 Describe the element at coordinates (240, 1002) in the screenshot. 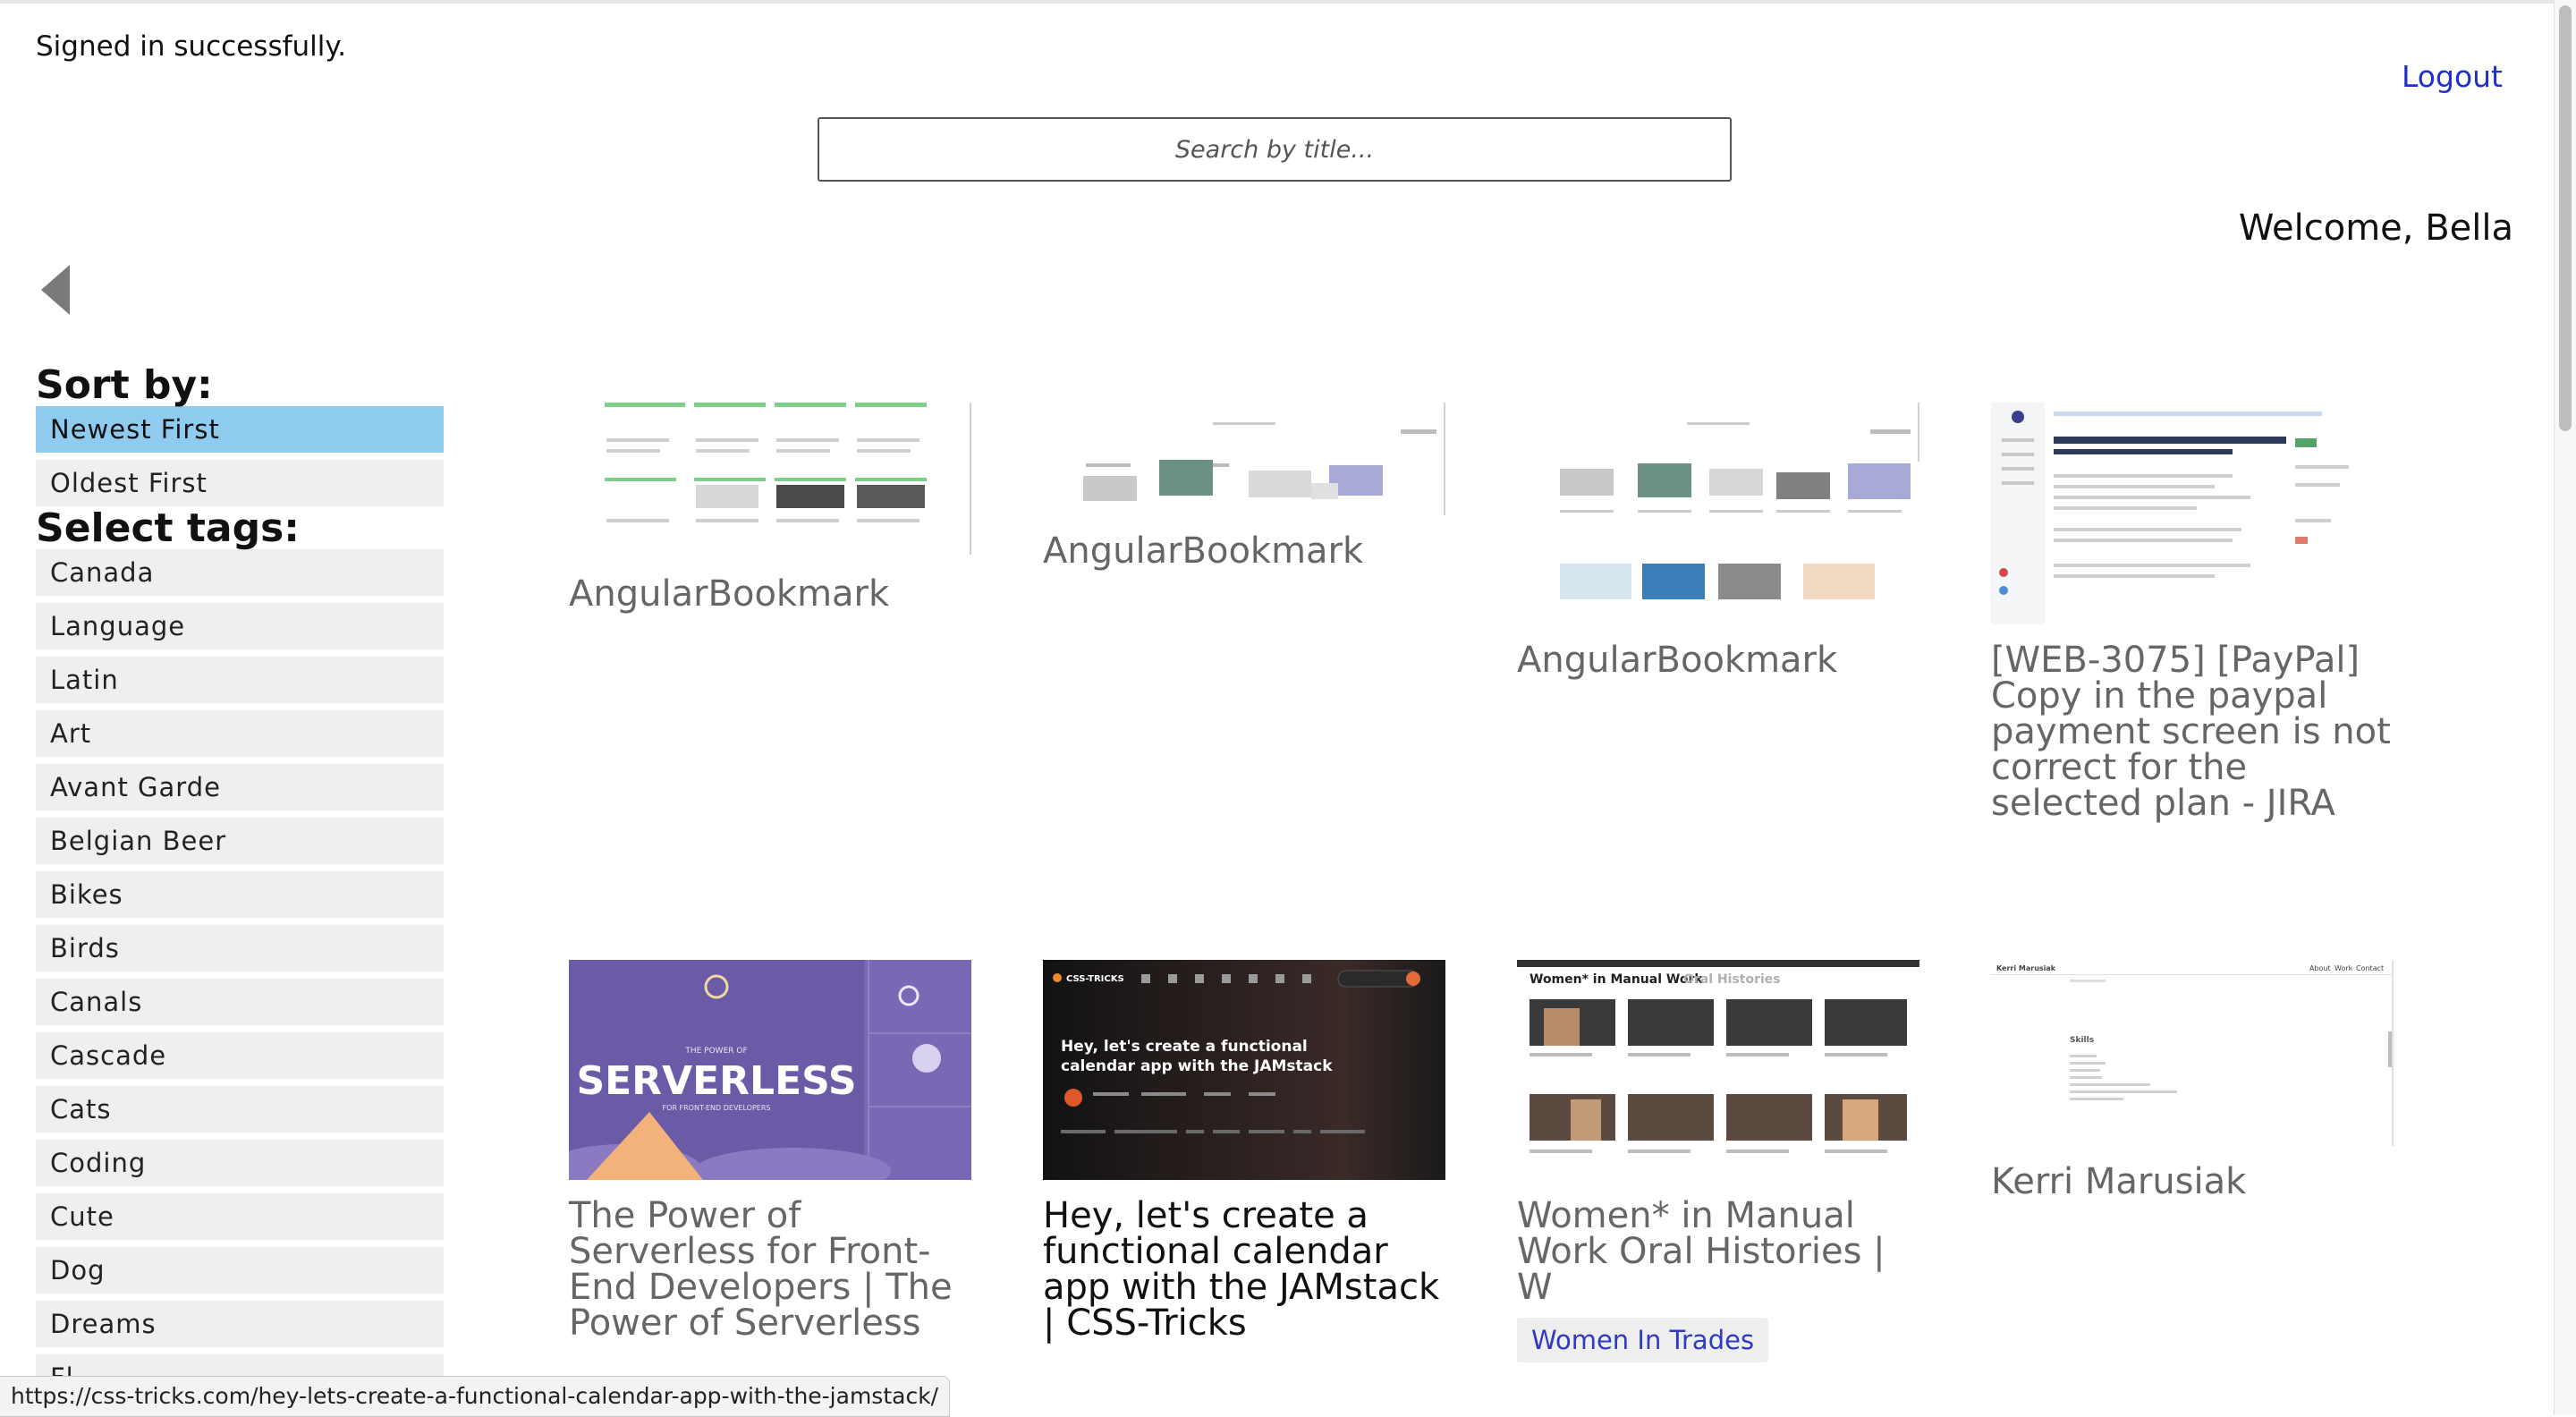

I see `tag-button-canals: Canals` at that location.